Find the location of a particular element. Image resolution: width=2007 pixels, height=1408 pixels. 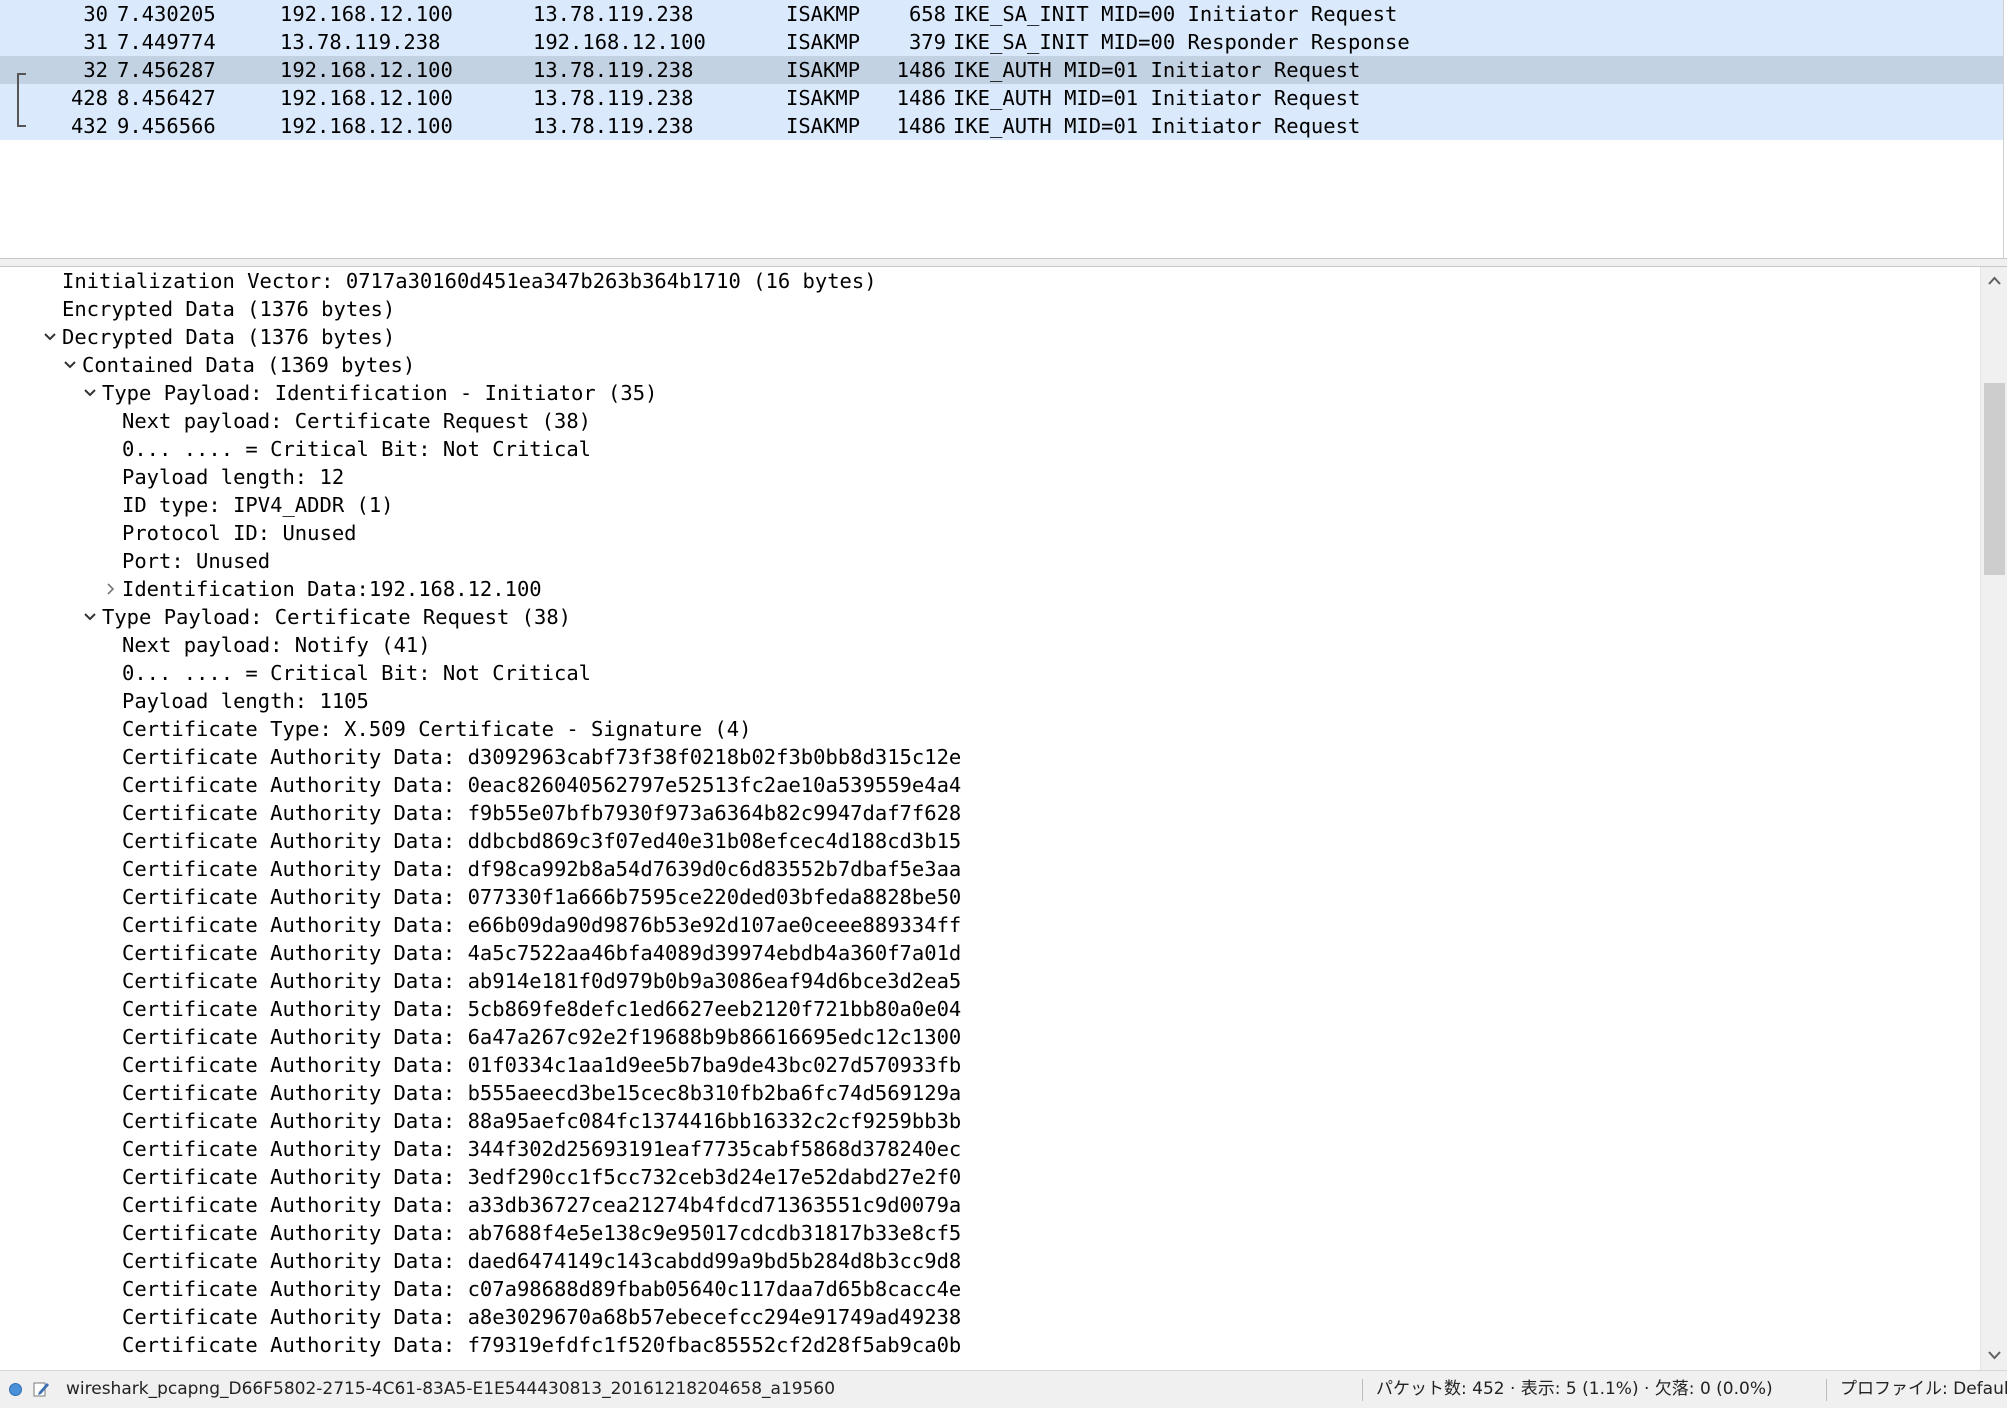

pane-splitter is located at coordinates (1003, 262).